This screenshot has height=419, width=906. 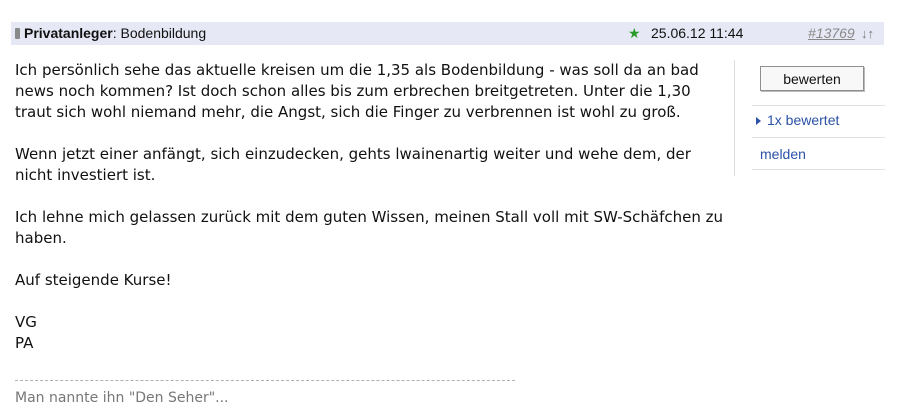 What do you see at coordinates (634, 33) in the screenshot?
I see `star-icon: ★` at bounding box center [634, 33].